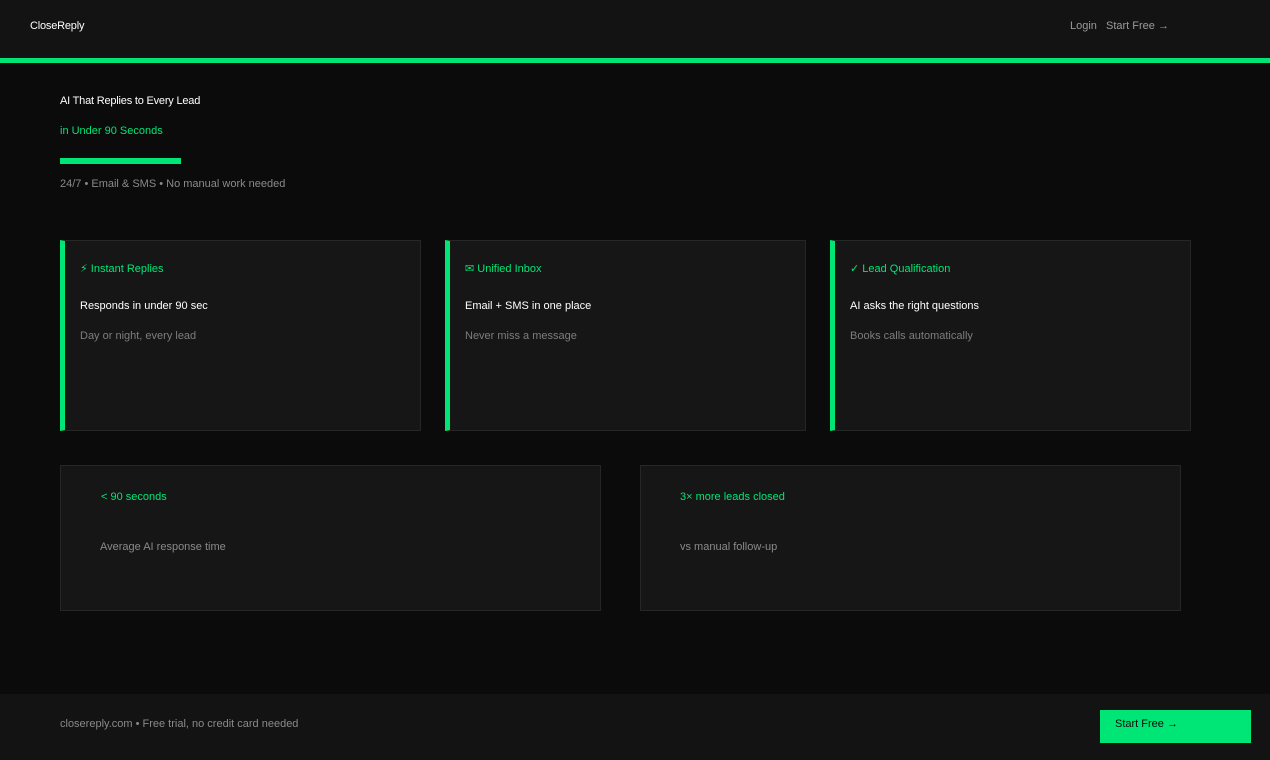 This screenshot has width=1270, height=760. I want to click on hero-title: AI That Replies to Every Lead, so click(130, 101).